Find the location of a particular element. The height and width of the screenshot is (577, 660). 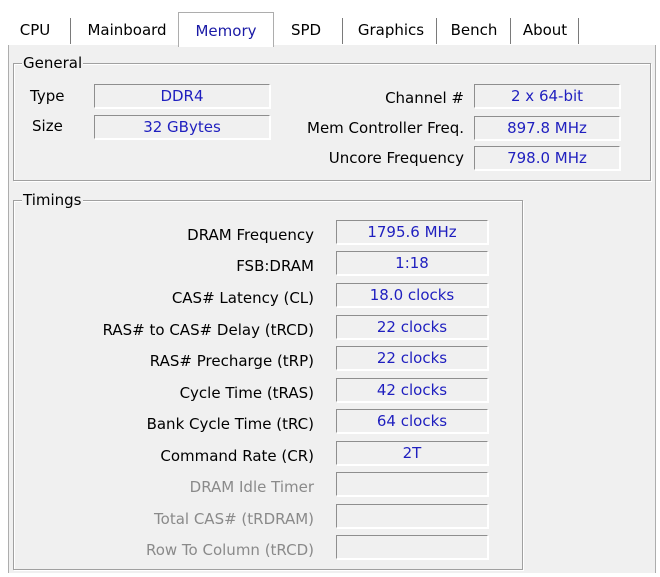

timings-group-title: Timings is located at coordinates (52, 200).